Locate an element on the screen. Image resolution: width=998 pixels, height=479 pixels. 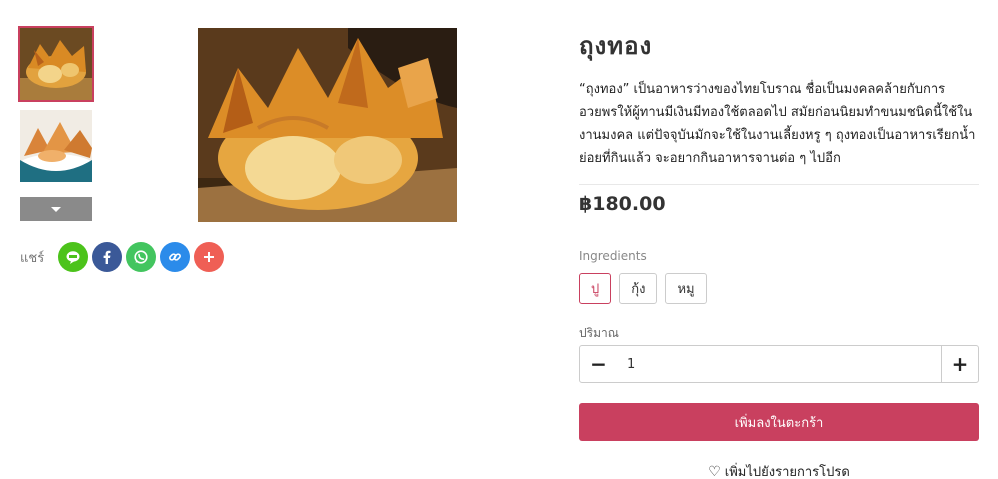
heart-outline-icon: ♡ is located at coordinates (714, 471).